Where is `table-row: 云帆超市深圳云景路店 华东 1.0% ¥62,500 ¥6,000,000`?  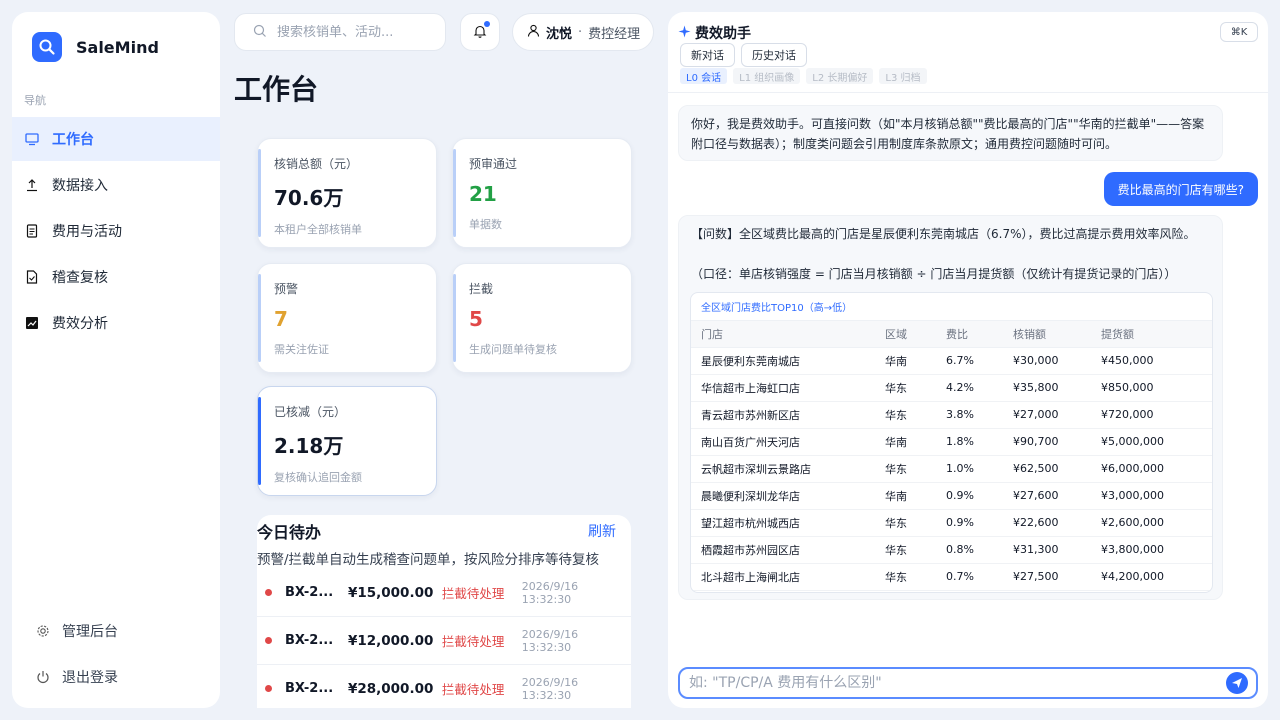 table-row: 云帆超市深圳云景路店 华东 1.0% ¥62,500 ¥6,000,000 is located at coordinates (951, 469).